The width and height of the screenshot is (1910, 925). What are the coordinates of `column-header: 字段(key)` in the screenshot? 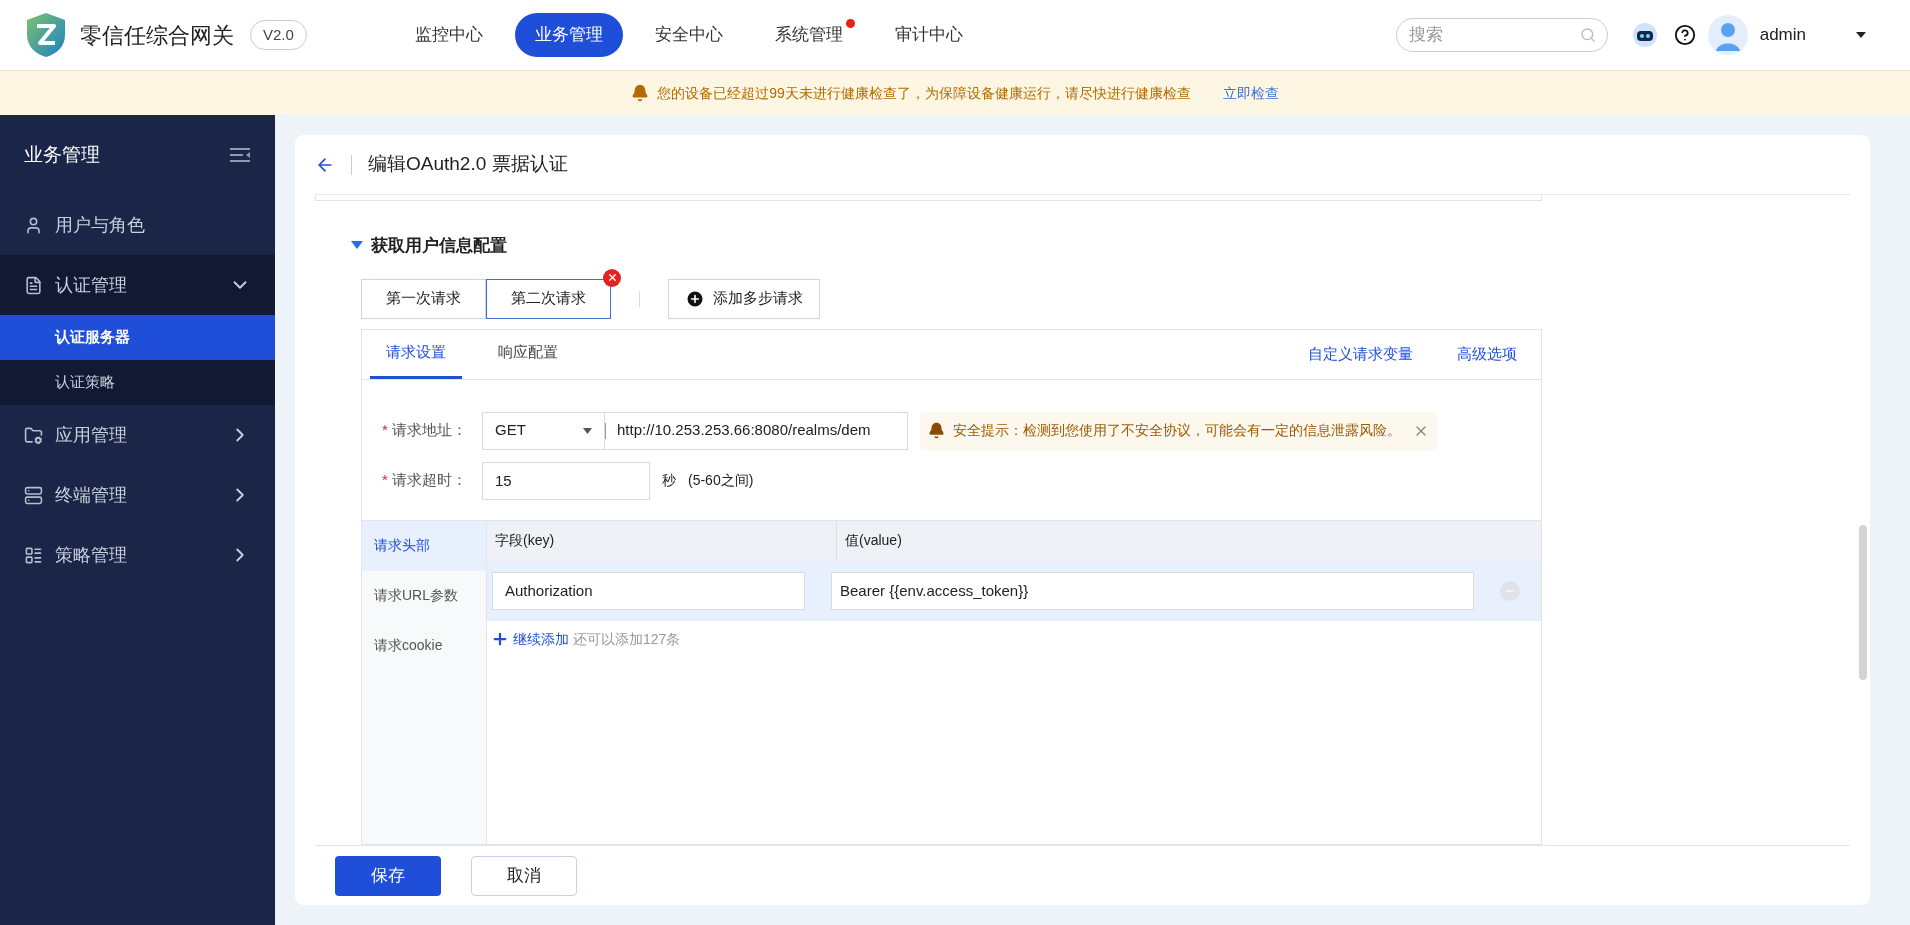 It's located at (662, 540).